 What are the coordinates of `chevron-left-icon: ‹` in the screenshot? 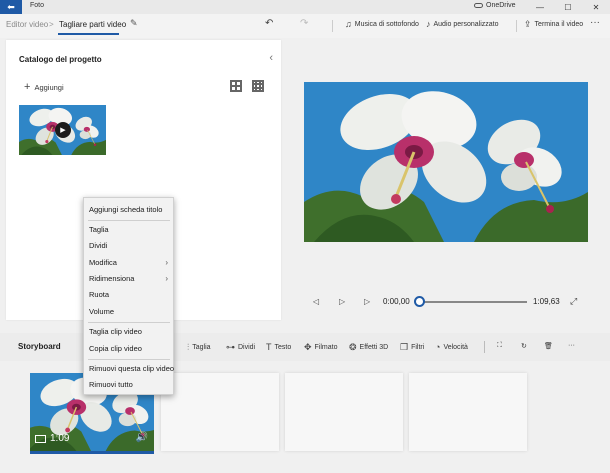 It's located at (271, 58).